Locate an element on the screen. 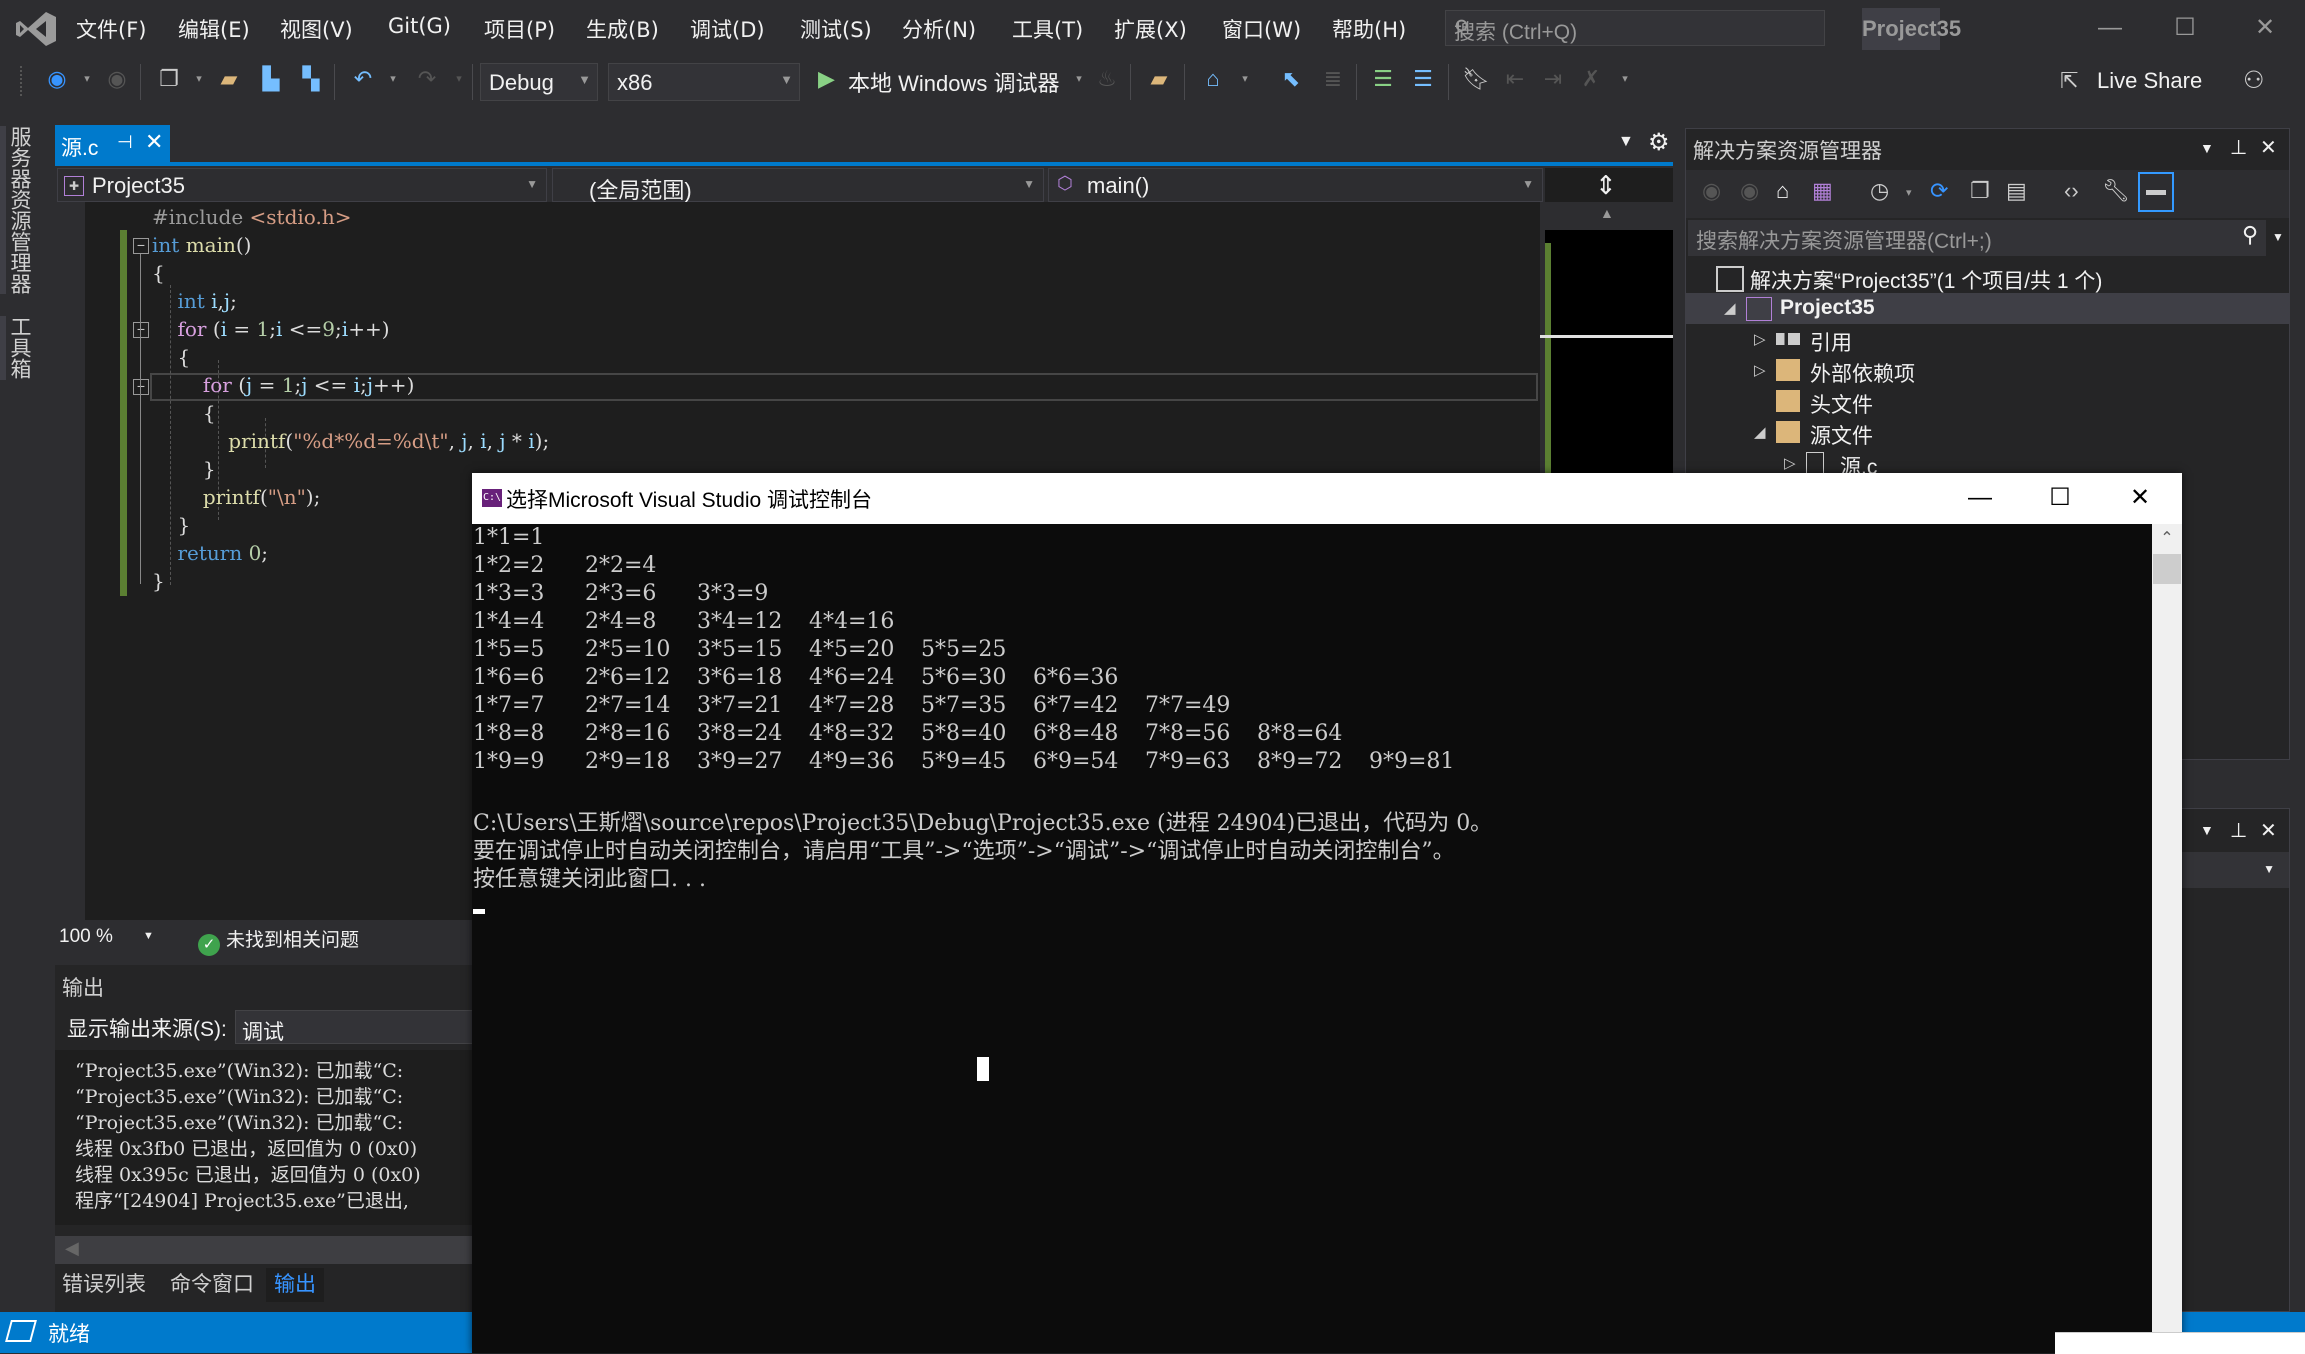 This screenshot has height=1354, width=2305. pin-icon: ⊣ is located at coordinates (125, 142).